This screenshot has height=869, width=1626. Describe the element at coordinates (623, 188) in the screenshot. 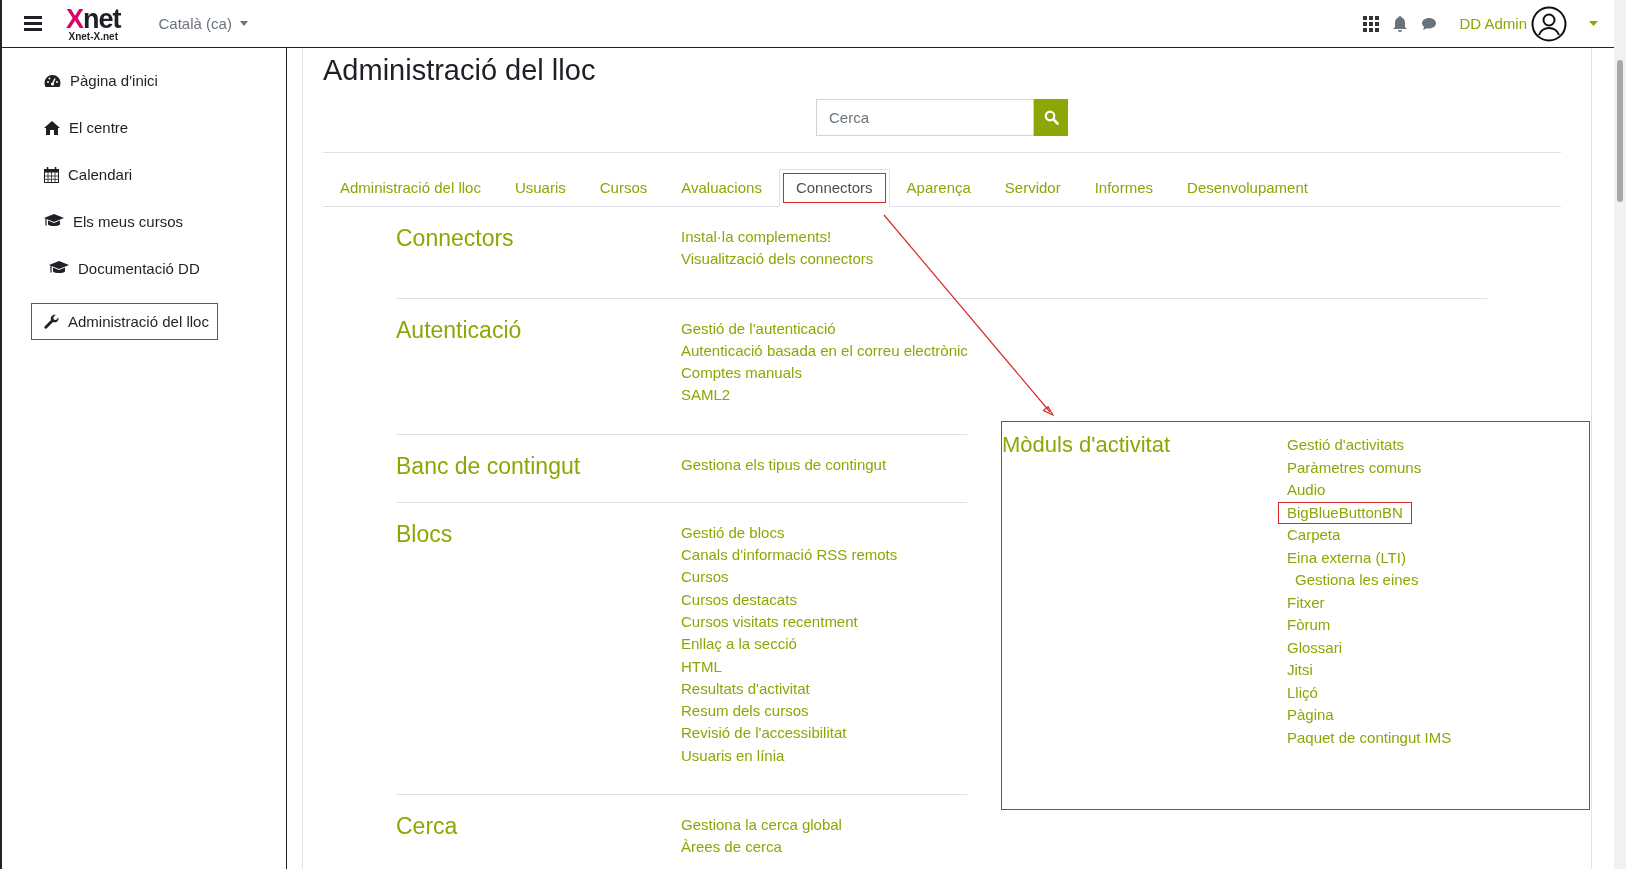

I see `tab: Cursos` at that location.